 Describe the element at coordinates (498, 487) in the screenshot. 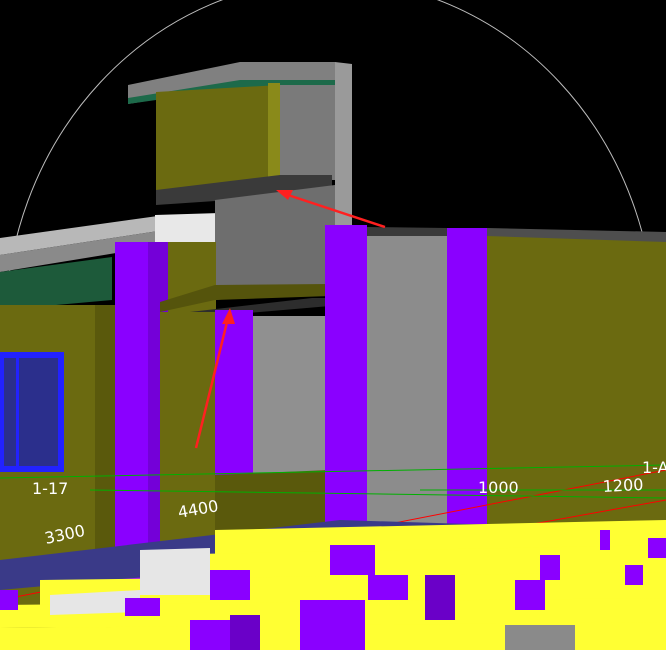

I see `dimension-label-1000: 1000` at that location.